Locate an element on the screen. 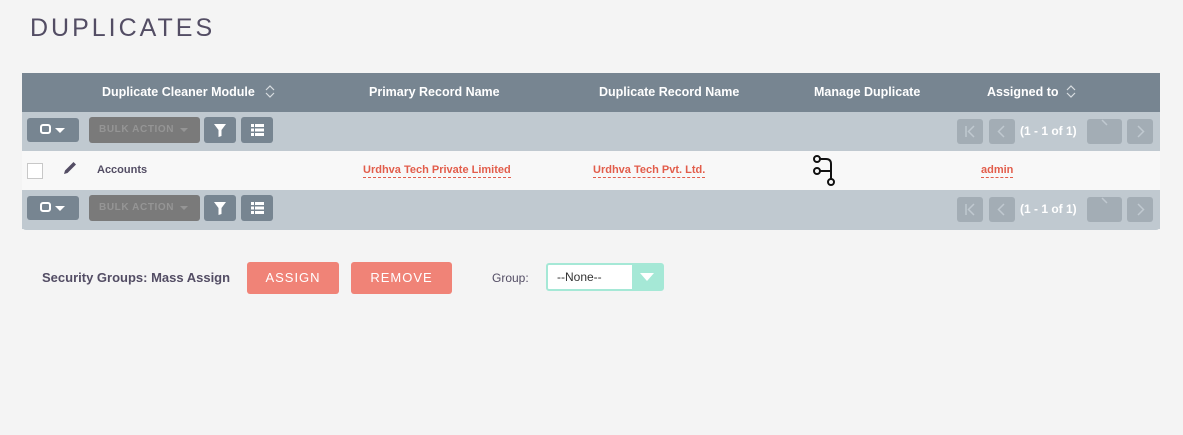 This screenshot has width=1183, height=435. duplicate-record-cell: Urdhva Tech Pvt. Ltd. is located at coordinates (649, 170).